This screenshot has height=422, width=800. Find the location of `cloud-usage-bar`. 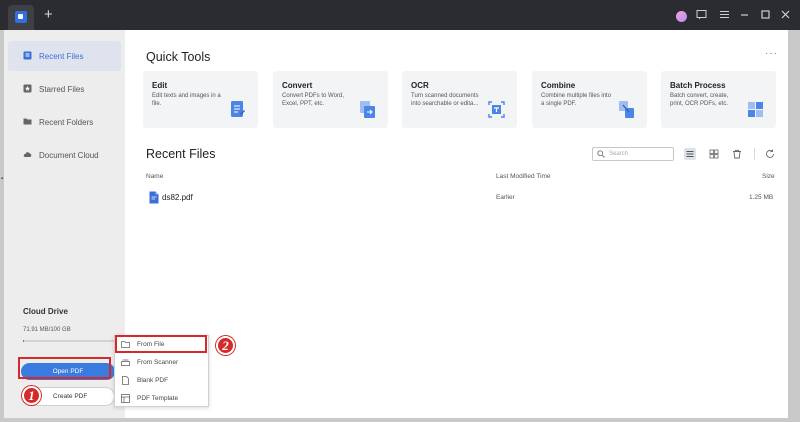

cloud-usage-bar is located at coordinates (69, 341).